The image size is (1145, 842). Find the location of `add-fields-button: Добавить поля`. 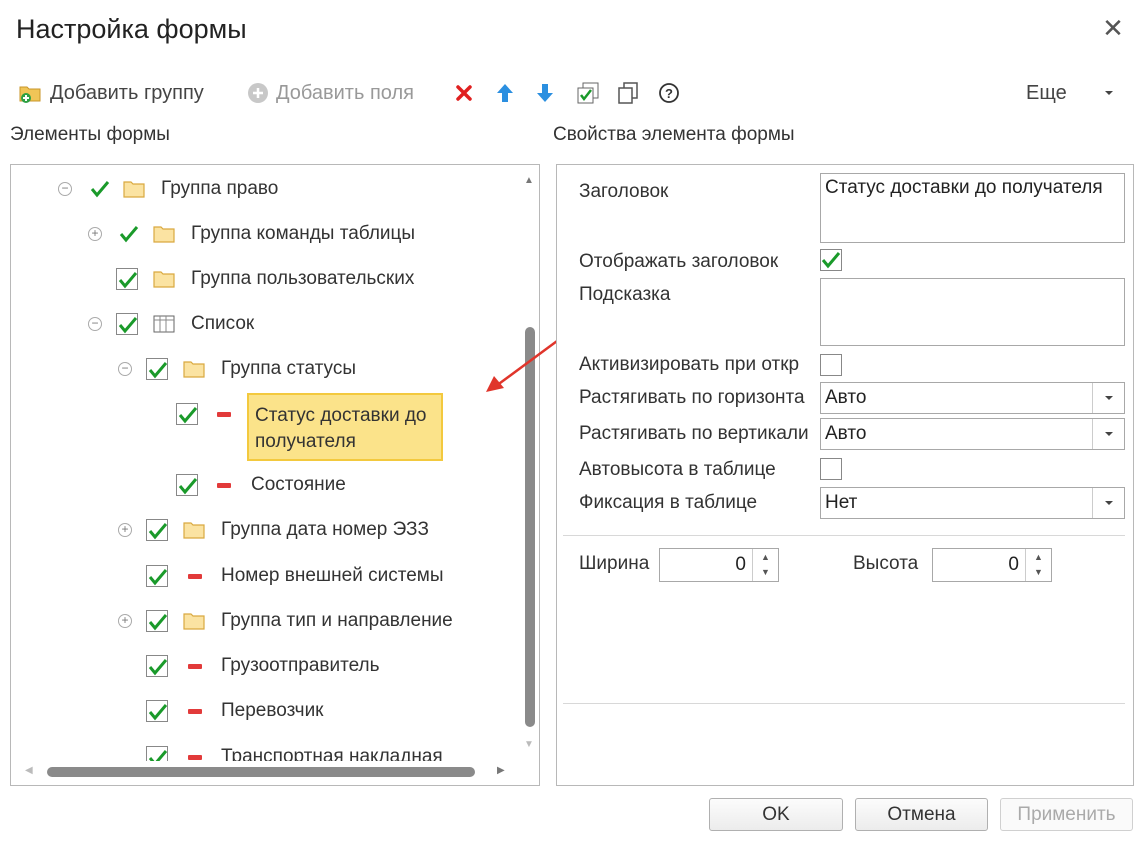

add-fields-button: Добавить поля is located at coordinates (330, 93).